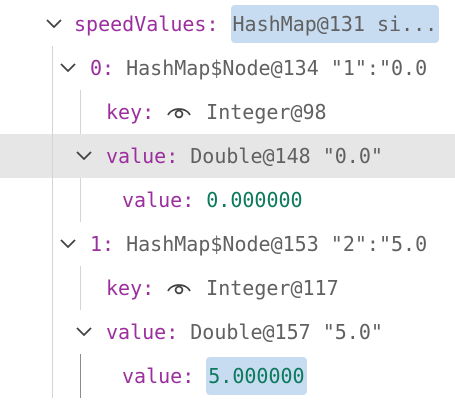  I want to click on tree-row-content: value: 5.000000, so click(214, 376).